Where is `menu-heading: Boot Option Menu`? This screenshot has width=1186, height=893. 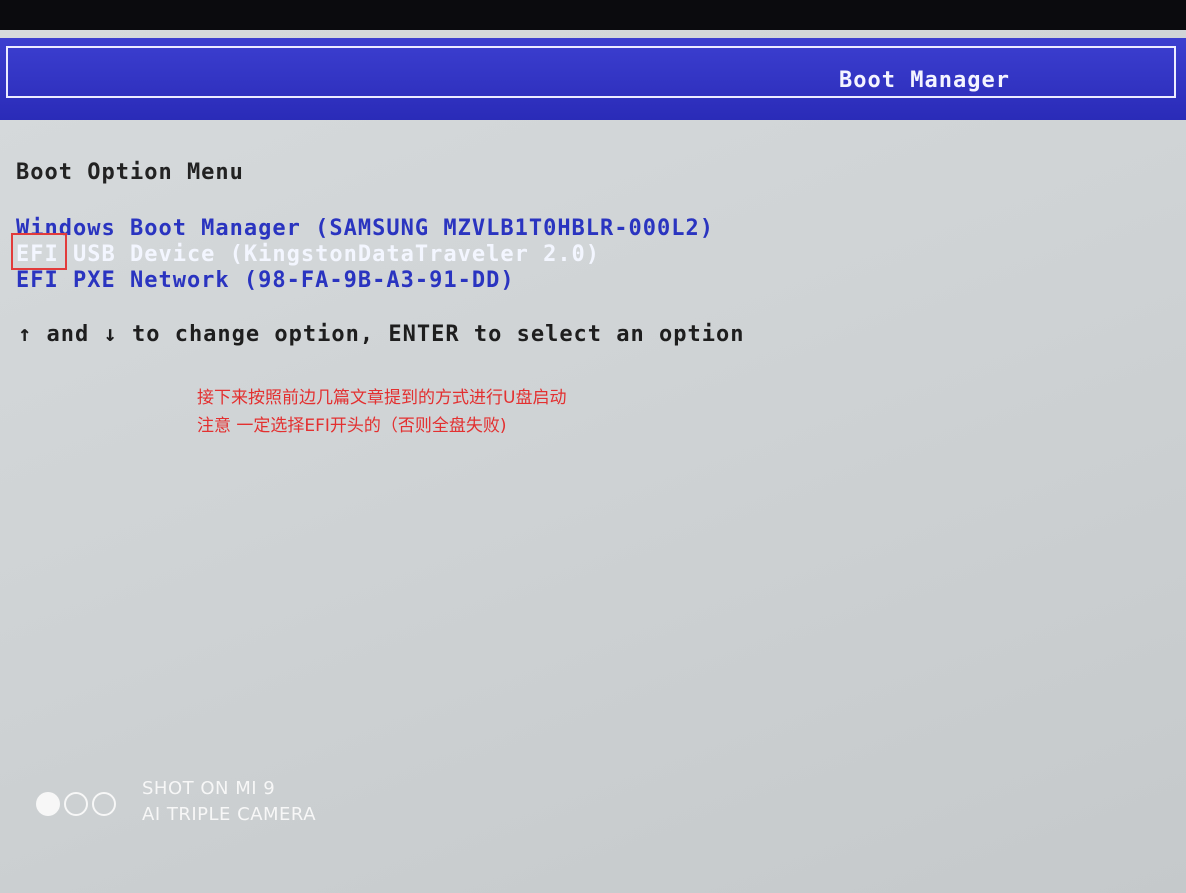
menu-heading: Boot Option Menu is located at coordinates (130, 172).